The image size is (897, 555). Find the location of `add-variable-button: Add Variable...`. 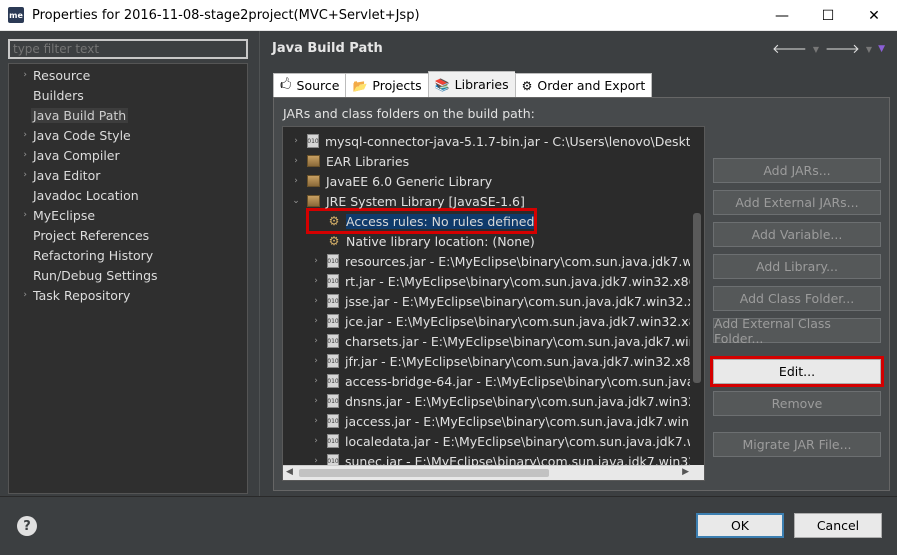

add-variable-button: Add Variable... is located at coordinates (797, 234).